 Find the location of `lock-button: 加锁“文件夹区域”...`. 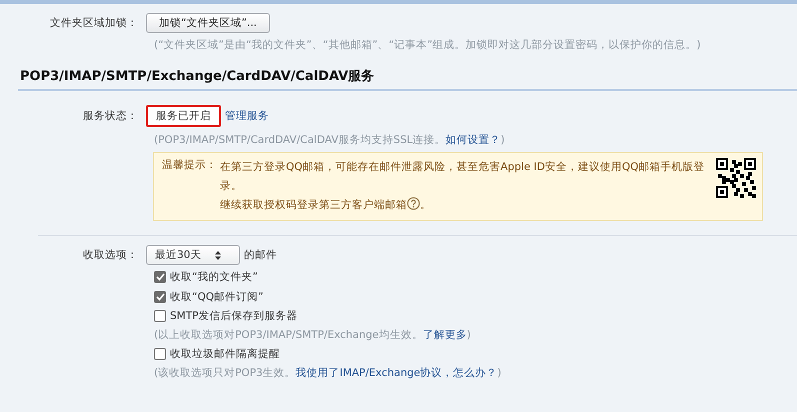

lock-button: 加锁“文件夹区域”... is located at coordinates (208, 23).